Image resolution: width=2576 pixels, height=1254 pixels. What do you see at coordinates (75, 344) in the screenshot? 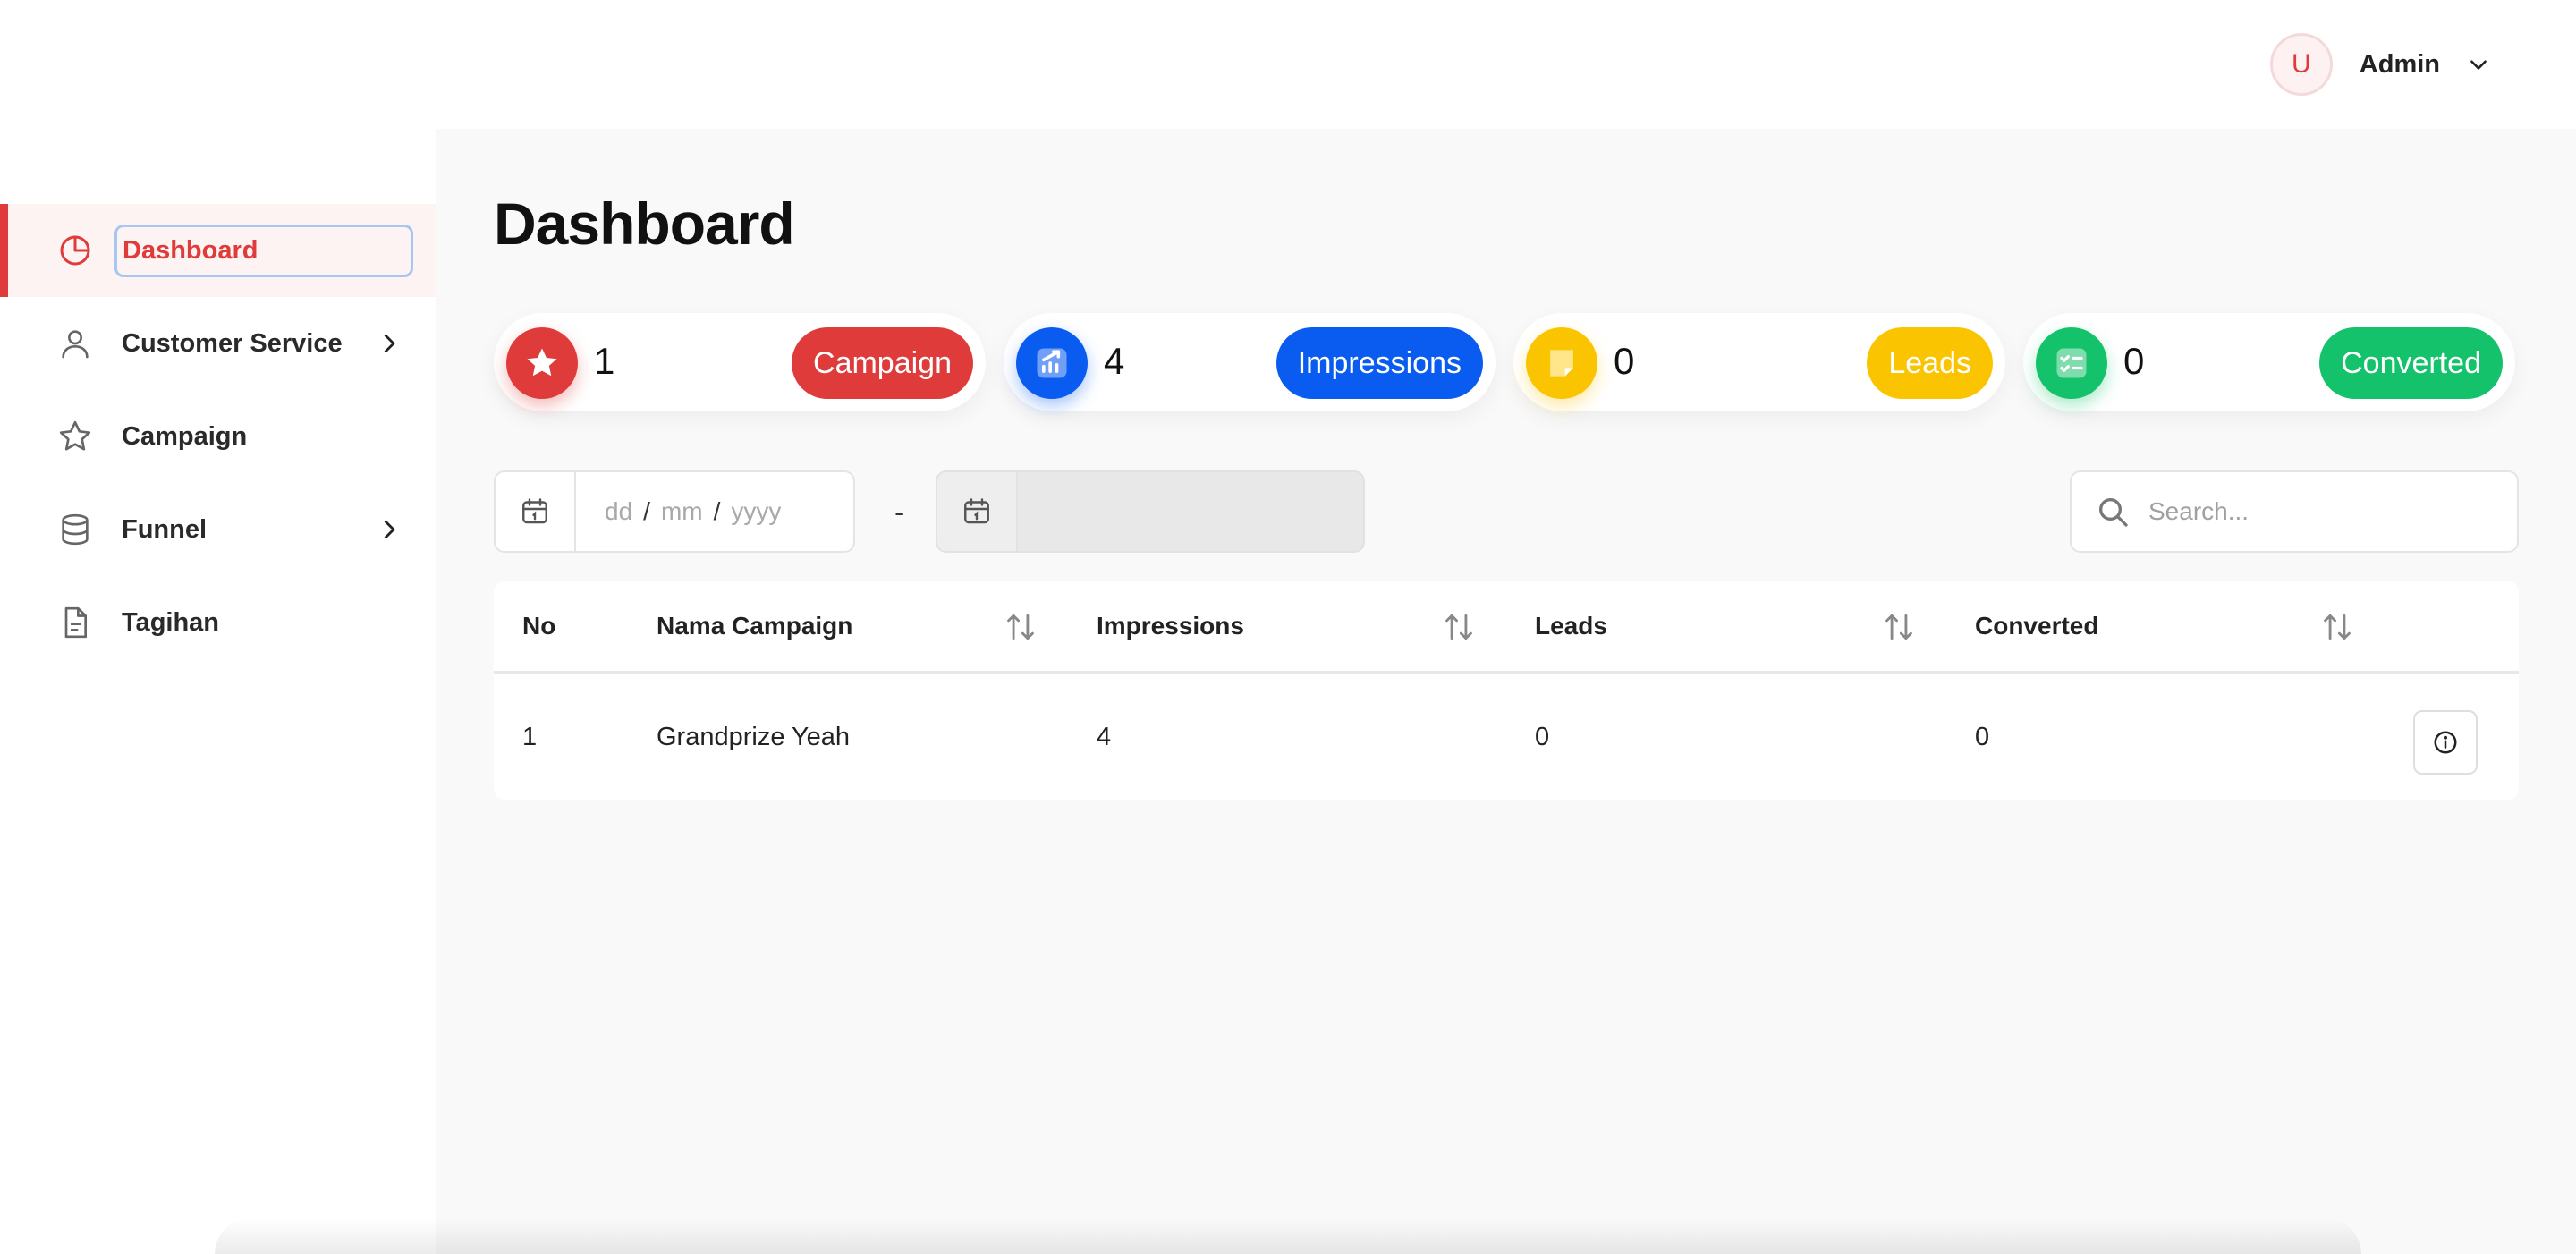
I see `user-icon` at bounding box center [75, 344].